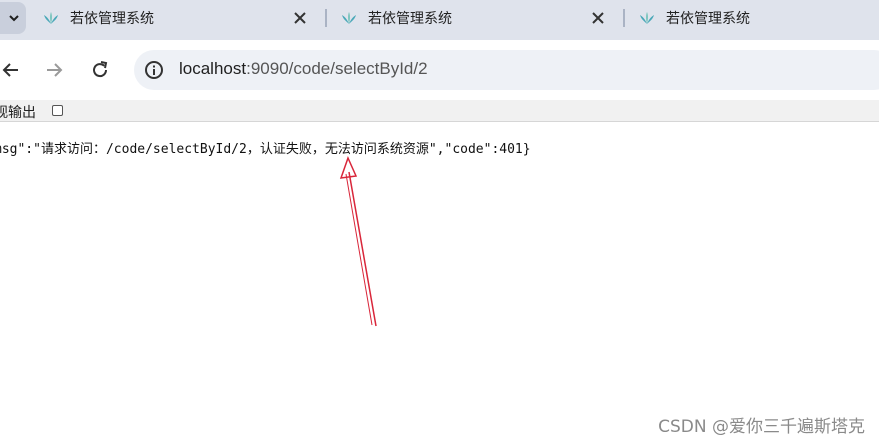 The height and width of the screenshot is (445, 879). What do you see at coordinates (474, 18) in the screenshot?
I see `browser-tab-2: 若依管理系统` at bounding box center [474, 18].